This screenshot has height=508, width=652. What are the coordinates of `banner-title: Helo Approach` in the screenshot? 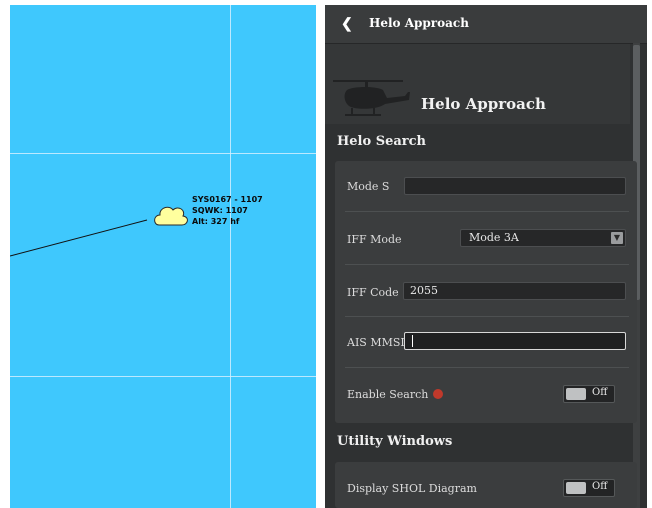 It's located at (483, 104).